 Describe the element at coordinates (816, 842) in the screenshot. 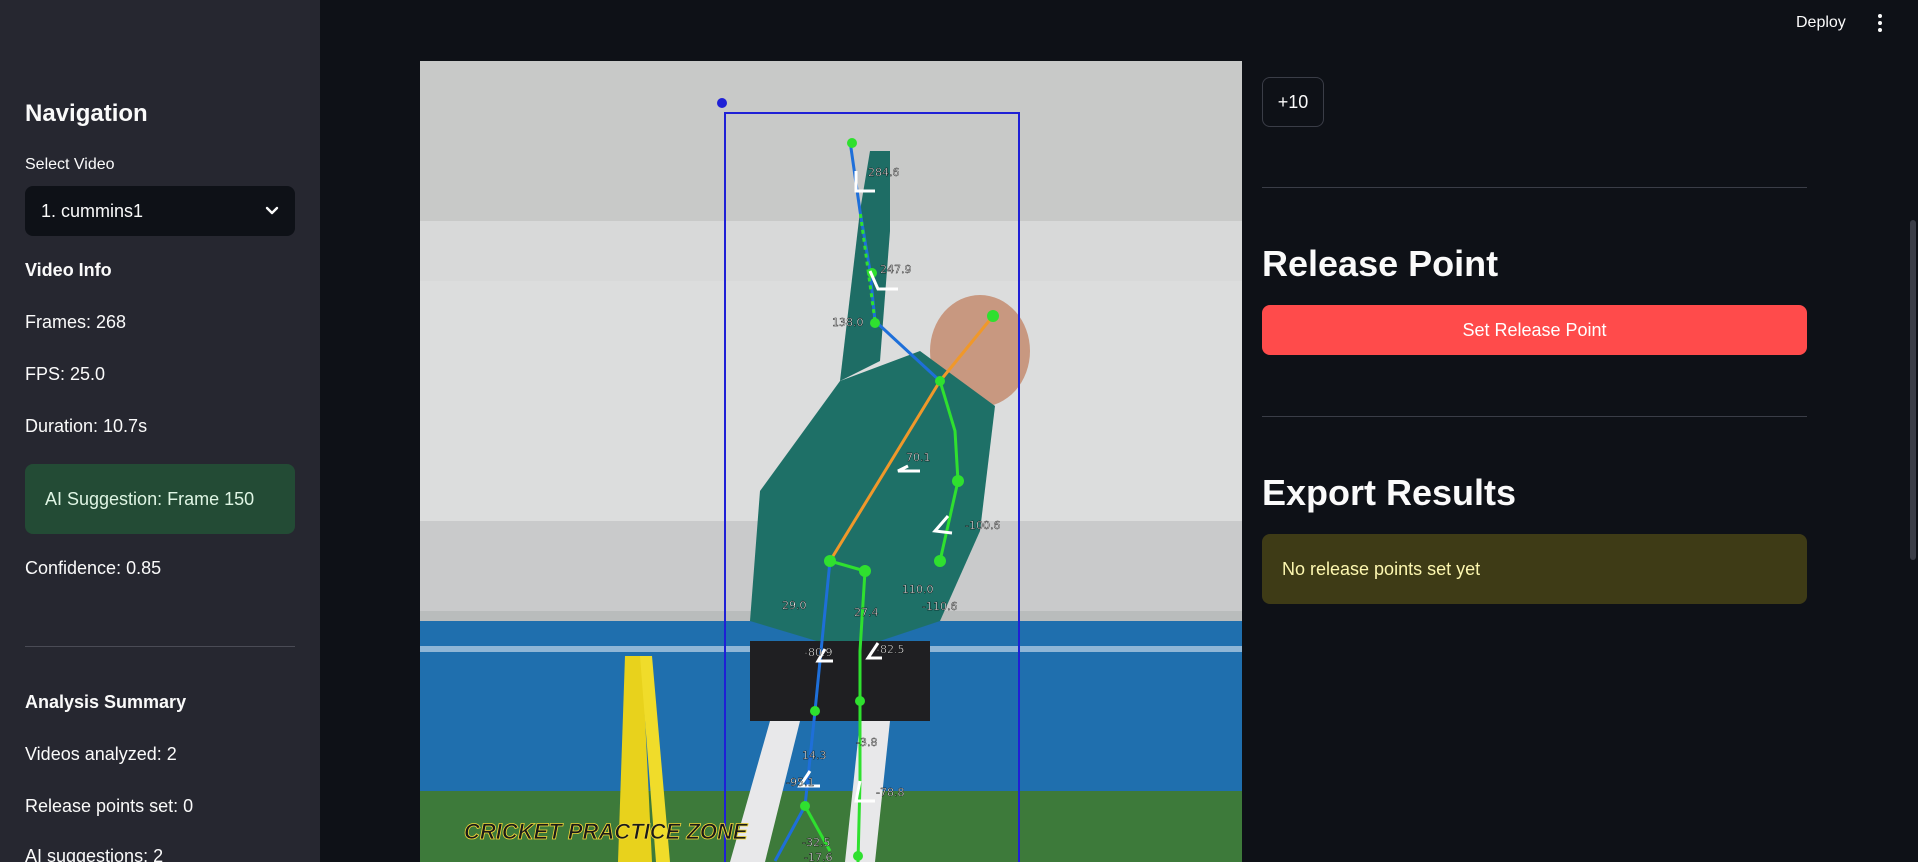

I see `angle-label: -32.5` at that location.